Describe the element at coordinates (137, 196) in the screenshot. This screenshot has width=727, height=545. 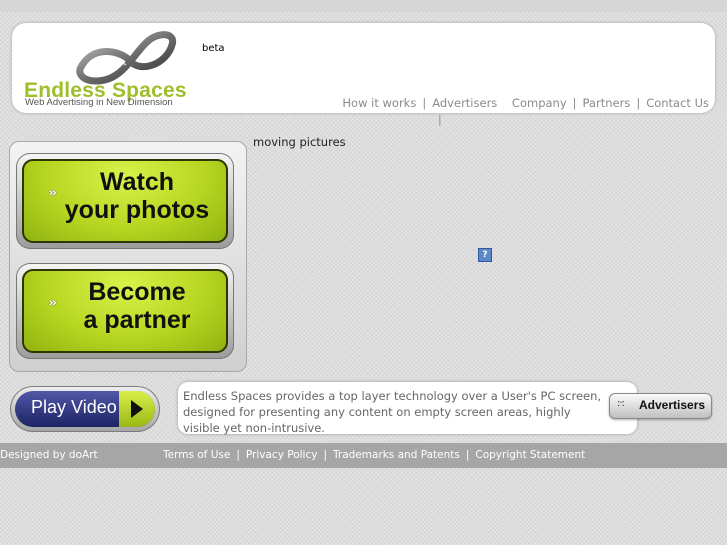
I see `watch-photos-label: Watch your photos` at that location.